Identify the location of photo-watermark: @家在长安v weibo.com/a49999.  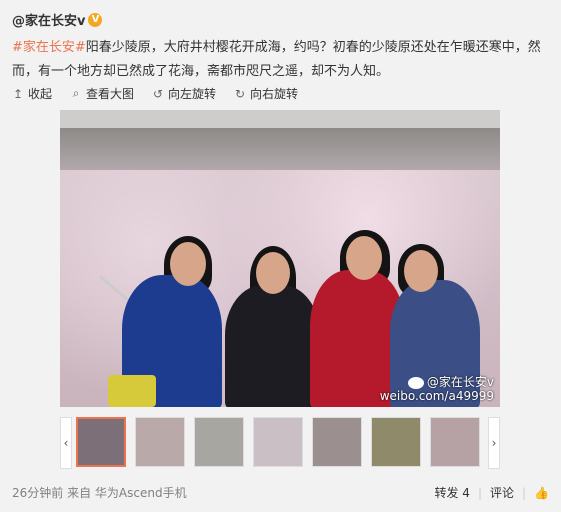
(436, 389).